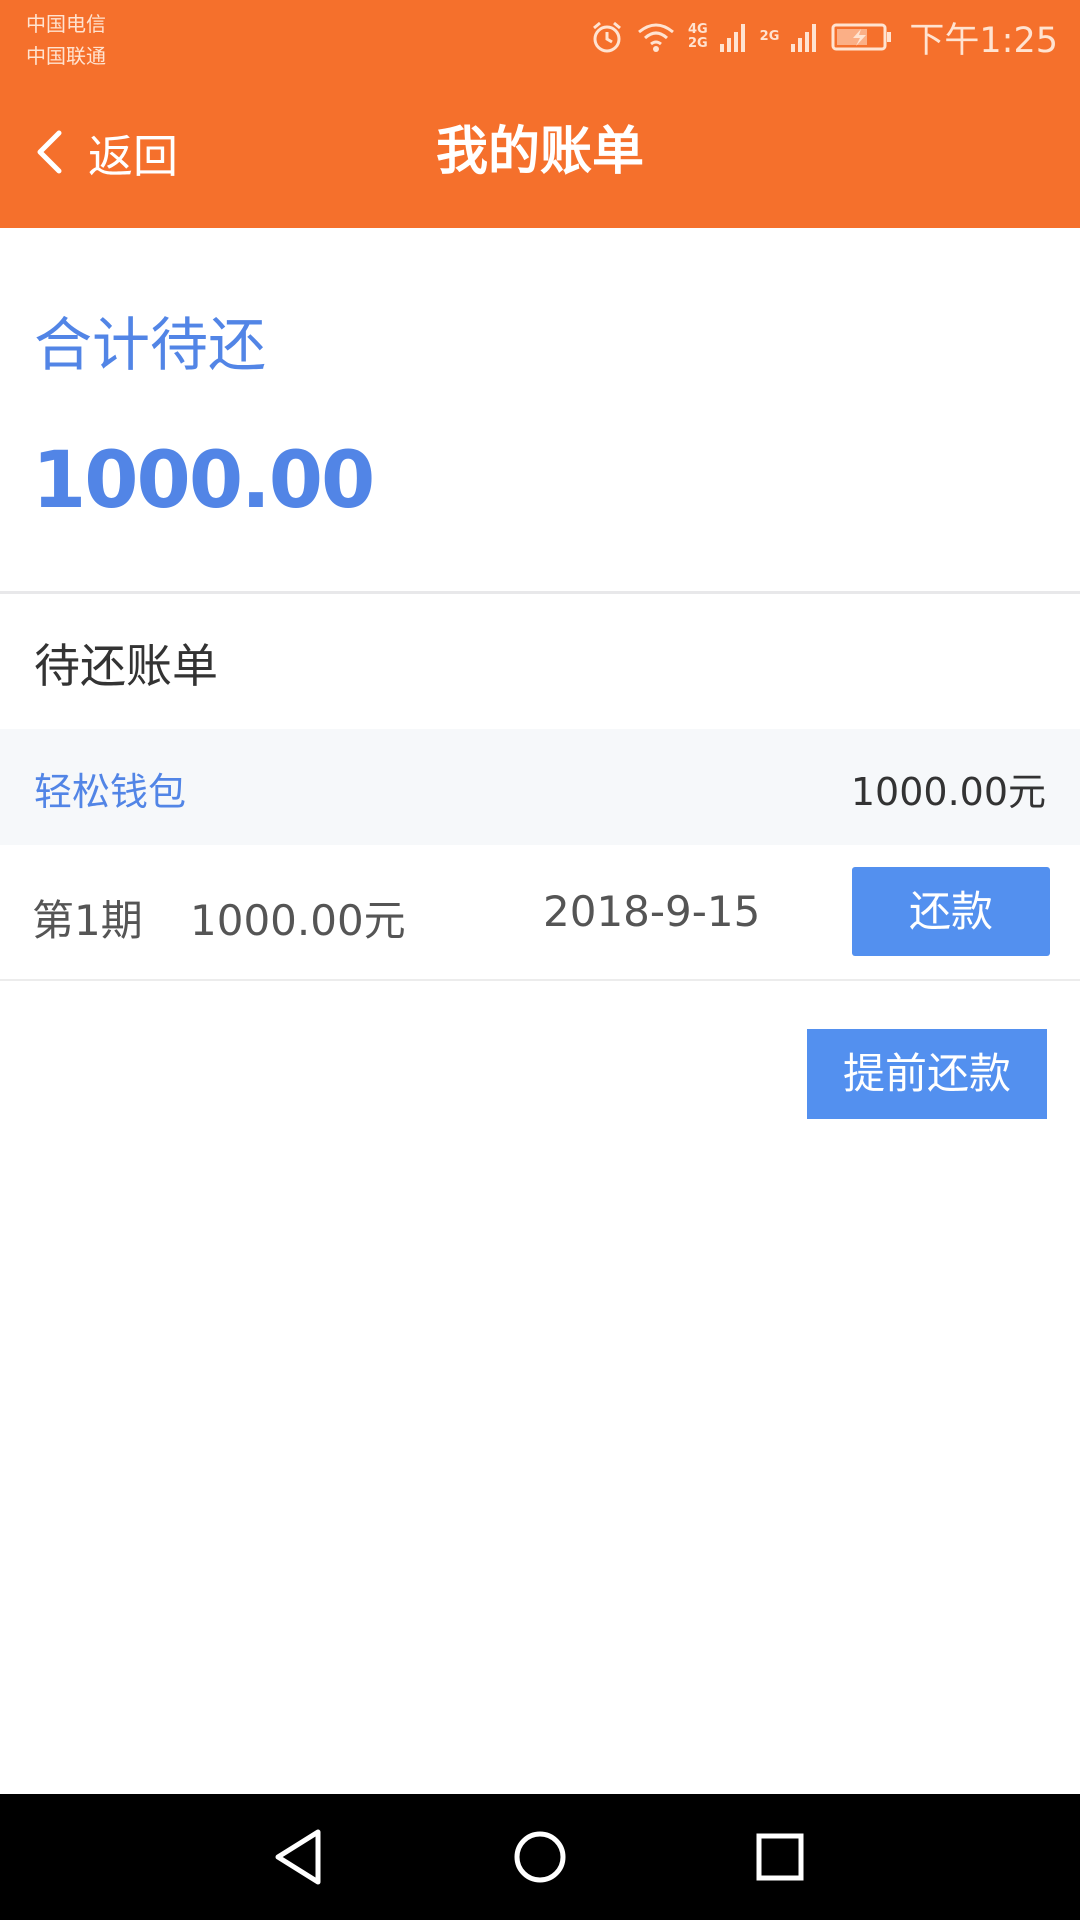 This screenshot has width=1080, height=1920. I want to click on total-due-label: 合计待还, so click(150, 345).